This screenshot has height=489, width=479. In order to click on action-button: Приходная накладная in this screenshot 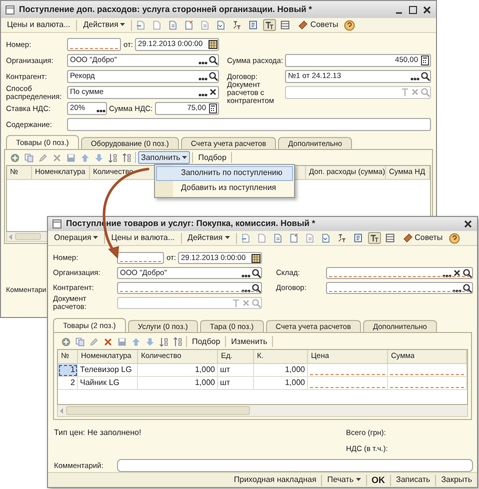, I will do `click(275, 480)`.